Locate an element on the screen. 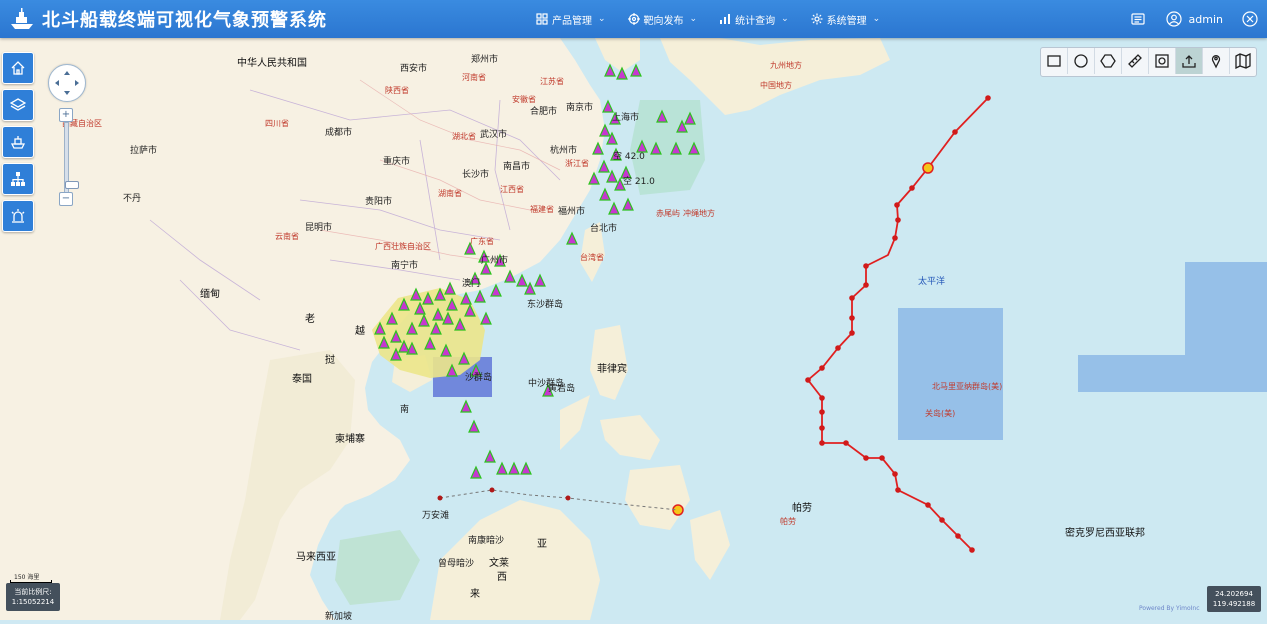 Image resolution: width=1267 pixels, height=624 pixels. map-tool is located at coordinates (1243, 61).